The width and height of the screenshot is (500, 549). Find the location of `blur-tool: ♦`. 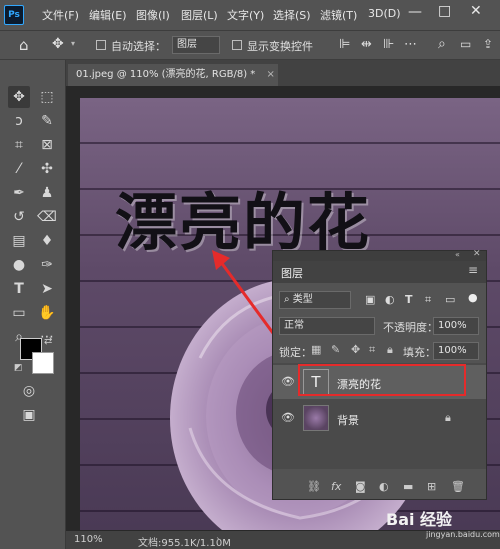

blur-tool: ♦ is located at coordinates (47, 241).